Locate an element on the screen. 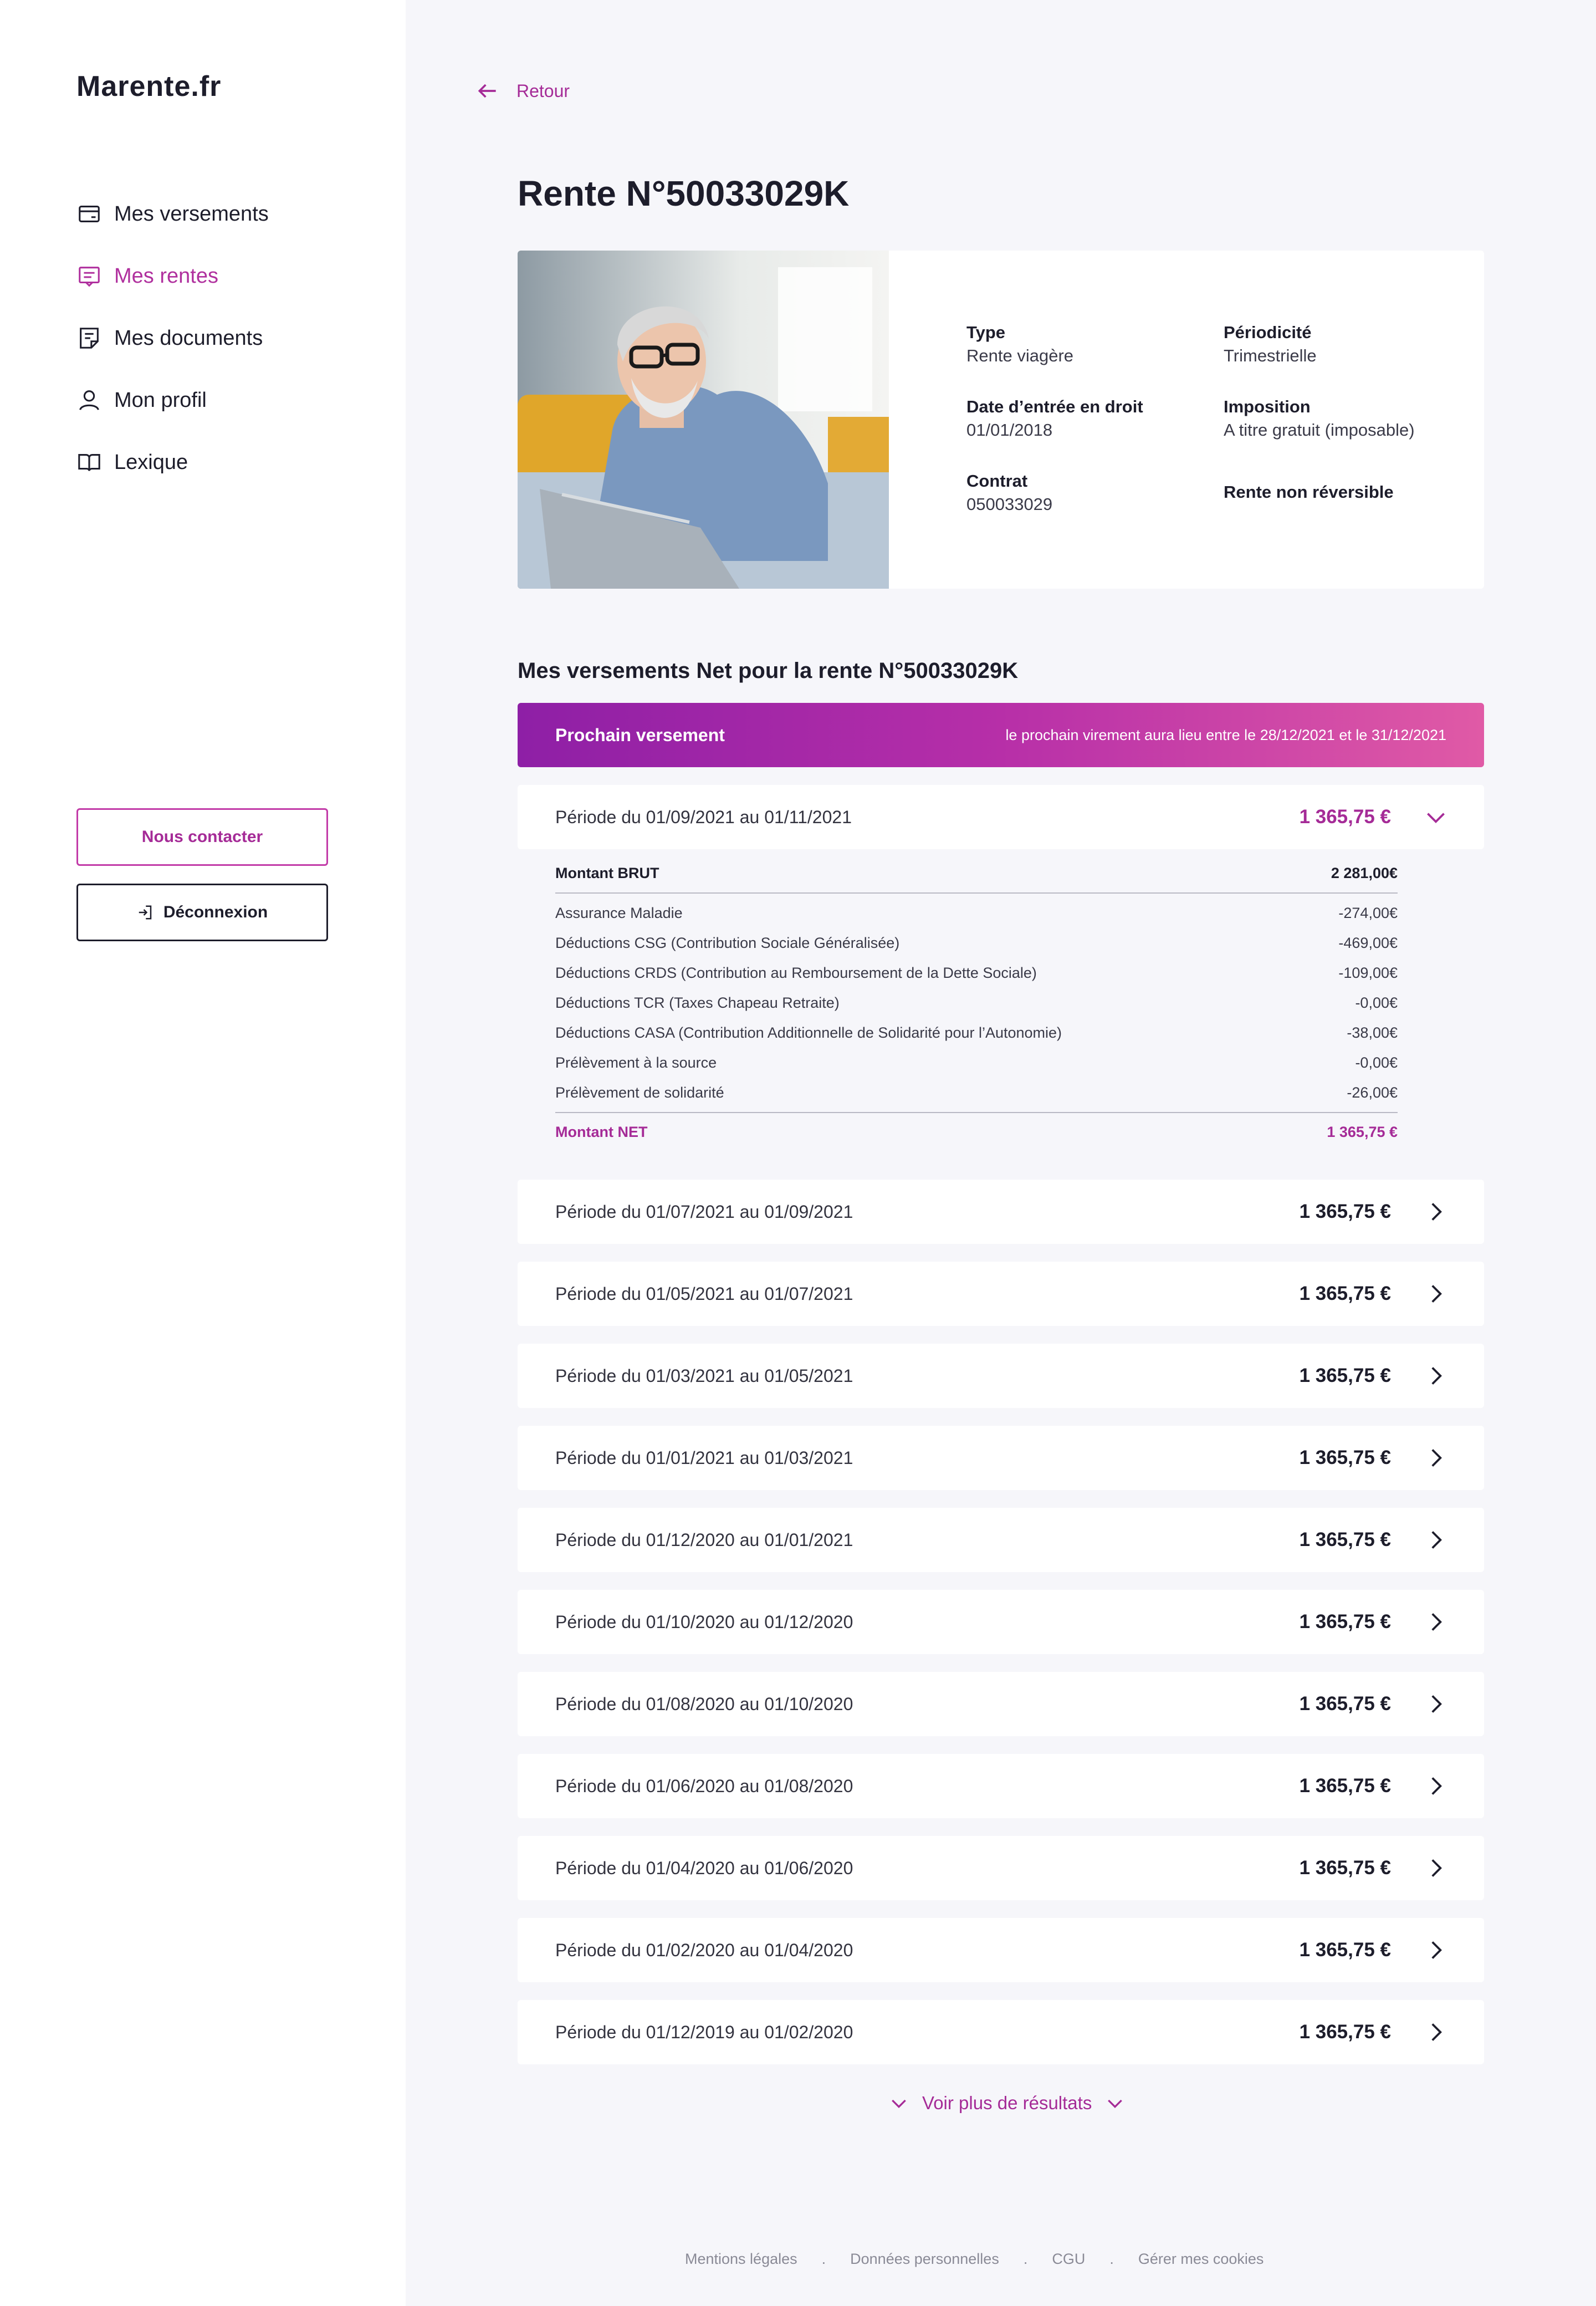  contact-button: Nous contacter is located at coordinates (202, 837).